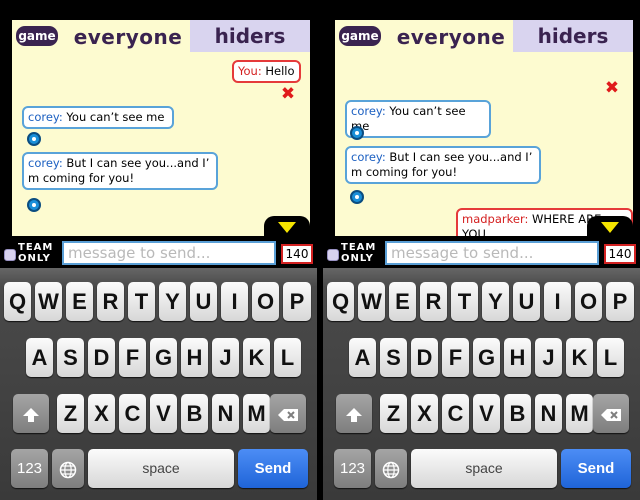 The height and width of the screenshot is (500, 640). I want to click on backspace-icon, so click(288, 415).